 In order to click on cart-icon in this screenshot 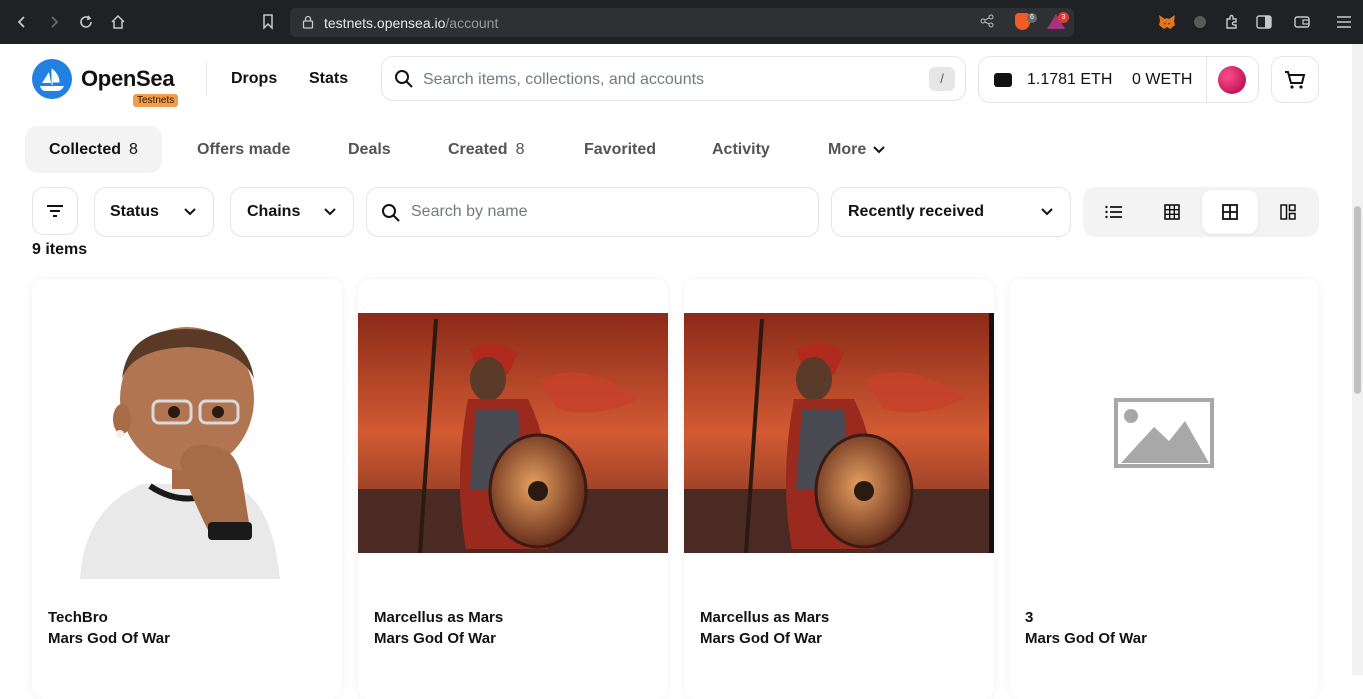, I will do `click(1295, 79)`.